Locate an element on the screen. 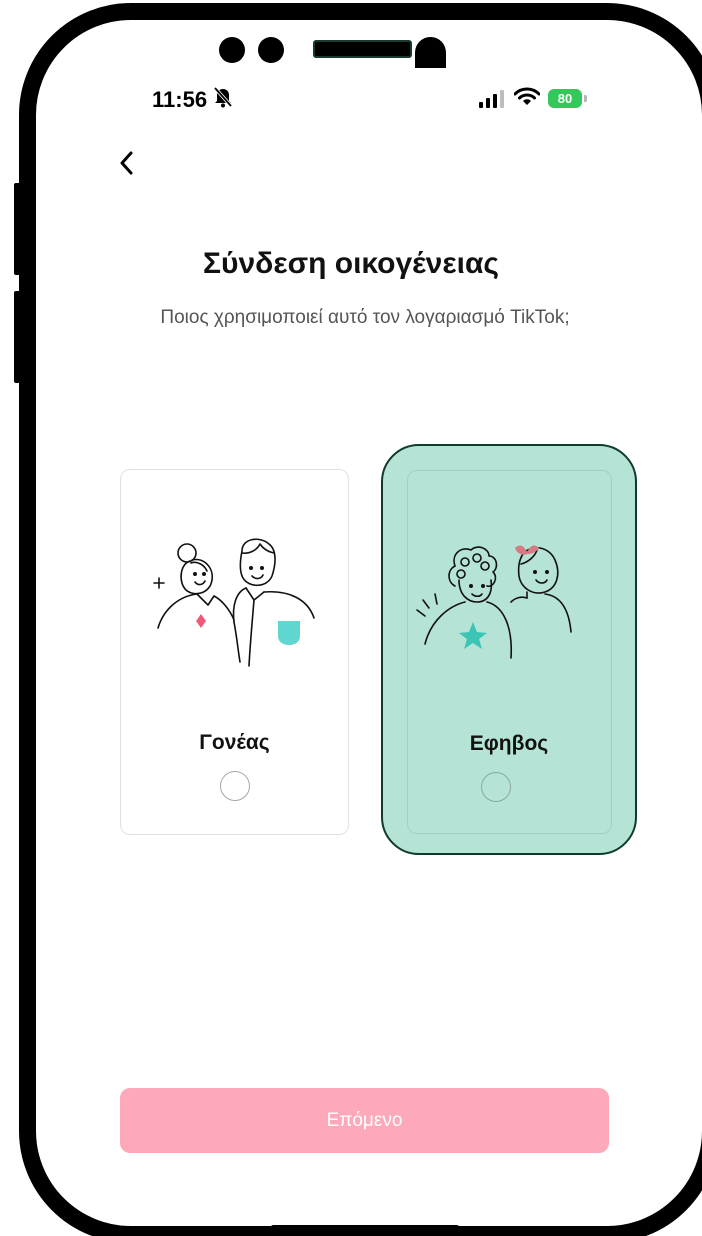  chevron-left-icon is located at coordinates (126, 163).